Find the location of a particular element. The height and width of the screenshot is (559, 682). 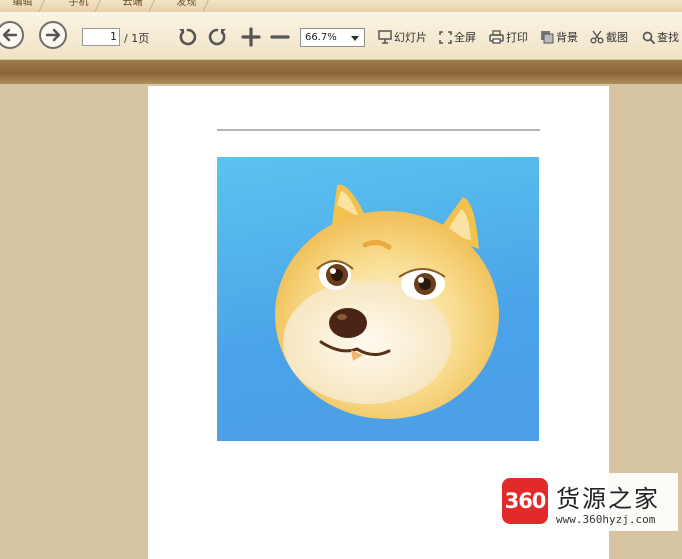

tab-label: 手机 is located at coordinates (78, 4).